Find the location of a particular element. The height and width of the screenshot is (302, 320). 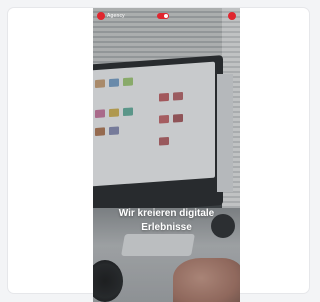

brand-dot-icon is located at coordinates (101, 16).